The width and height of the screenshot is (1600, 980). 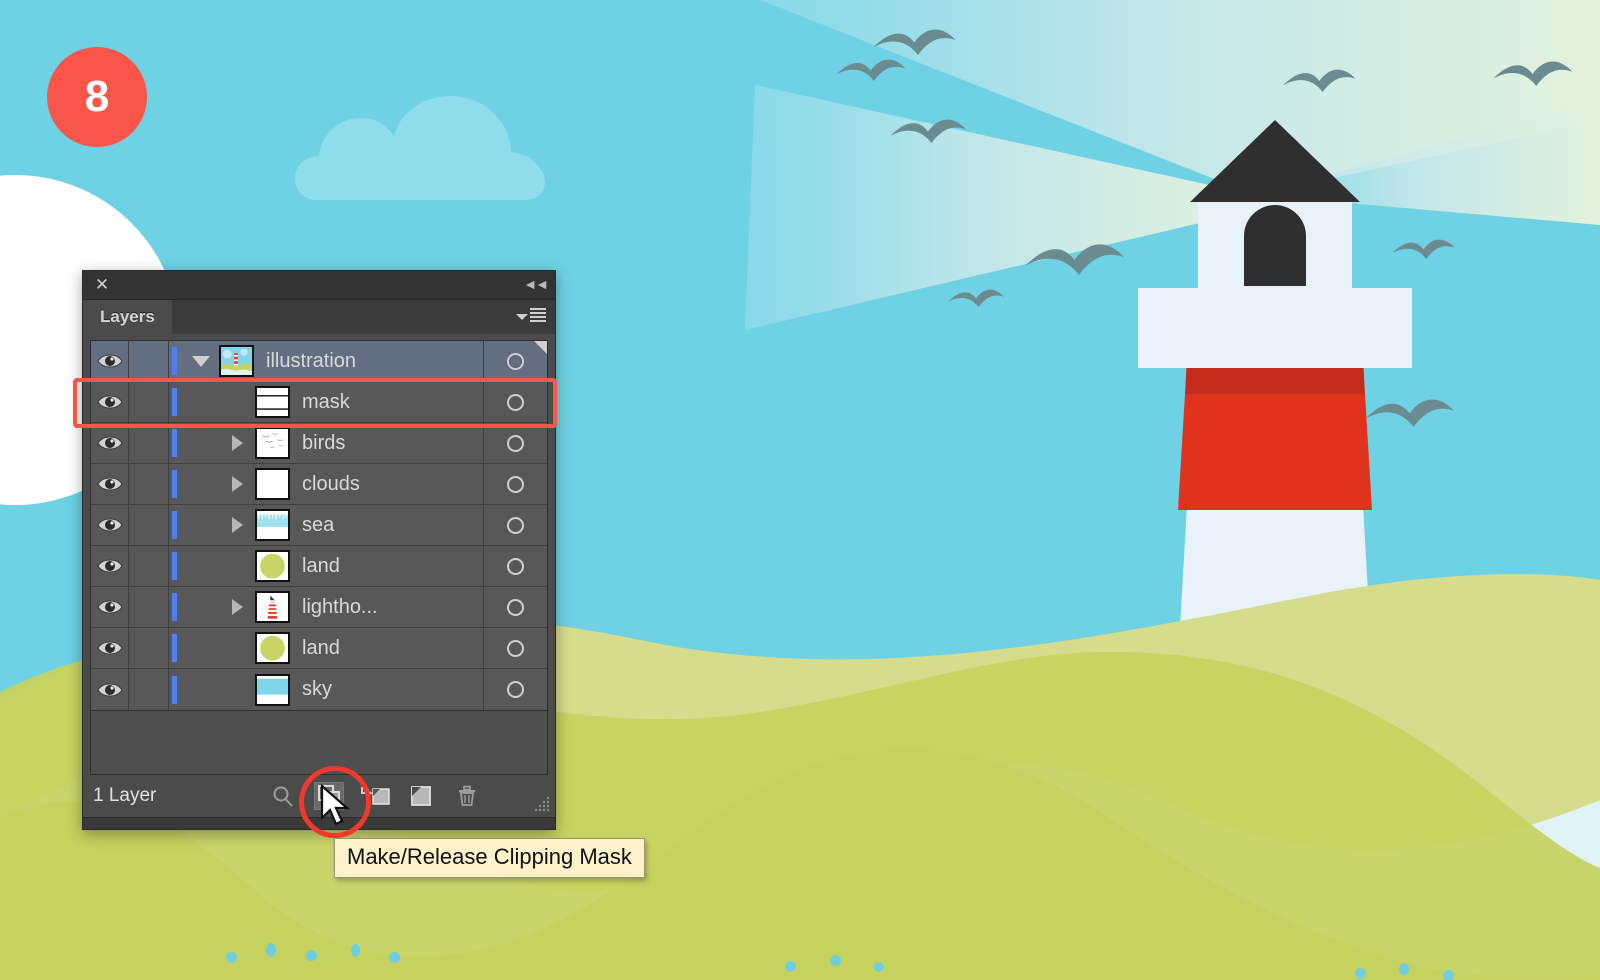 I want to click on layer-row: clouds, so click(x=319, y=484).